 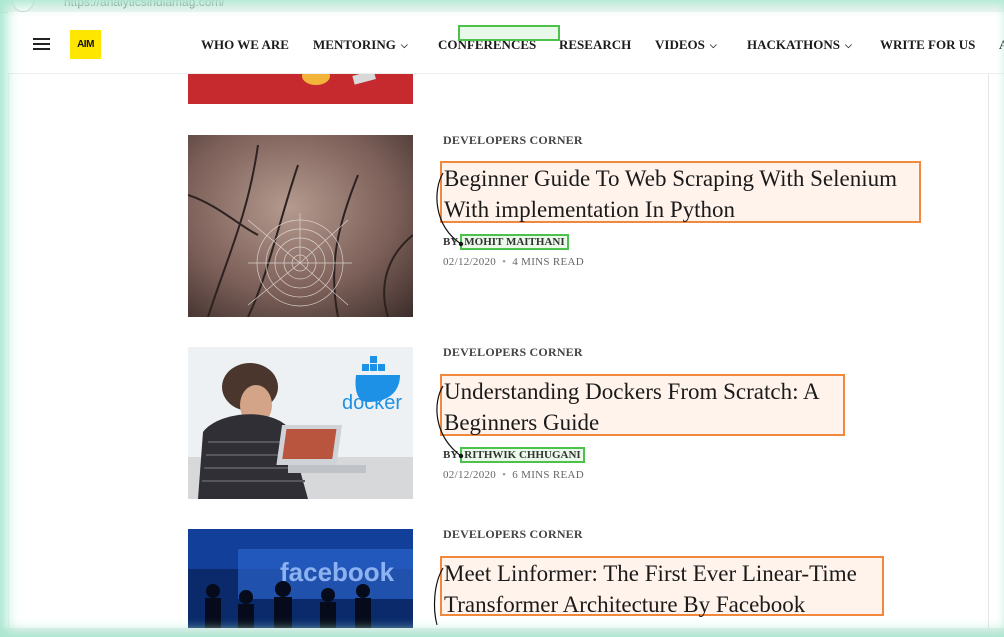 I want to click on nav-write-for-us: WRITE FOR US, so click(x=927, y=45).